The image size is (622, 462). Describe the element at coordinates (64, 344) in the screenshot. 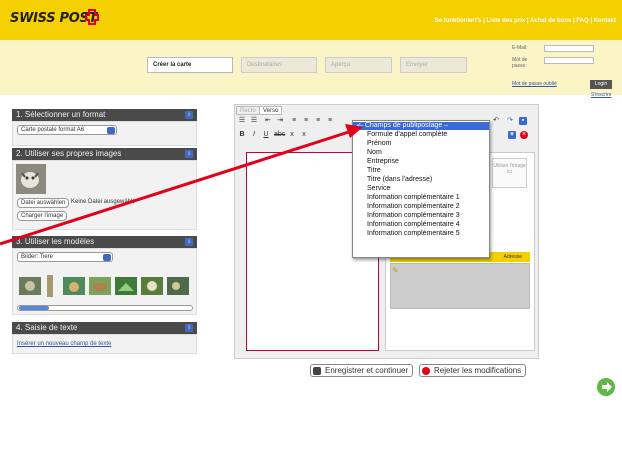

I see `add-text-field-link: Insérer un nouveau champ de texte` at that location.